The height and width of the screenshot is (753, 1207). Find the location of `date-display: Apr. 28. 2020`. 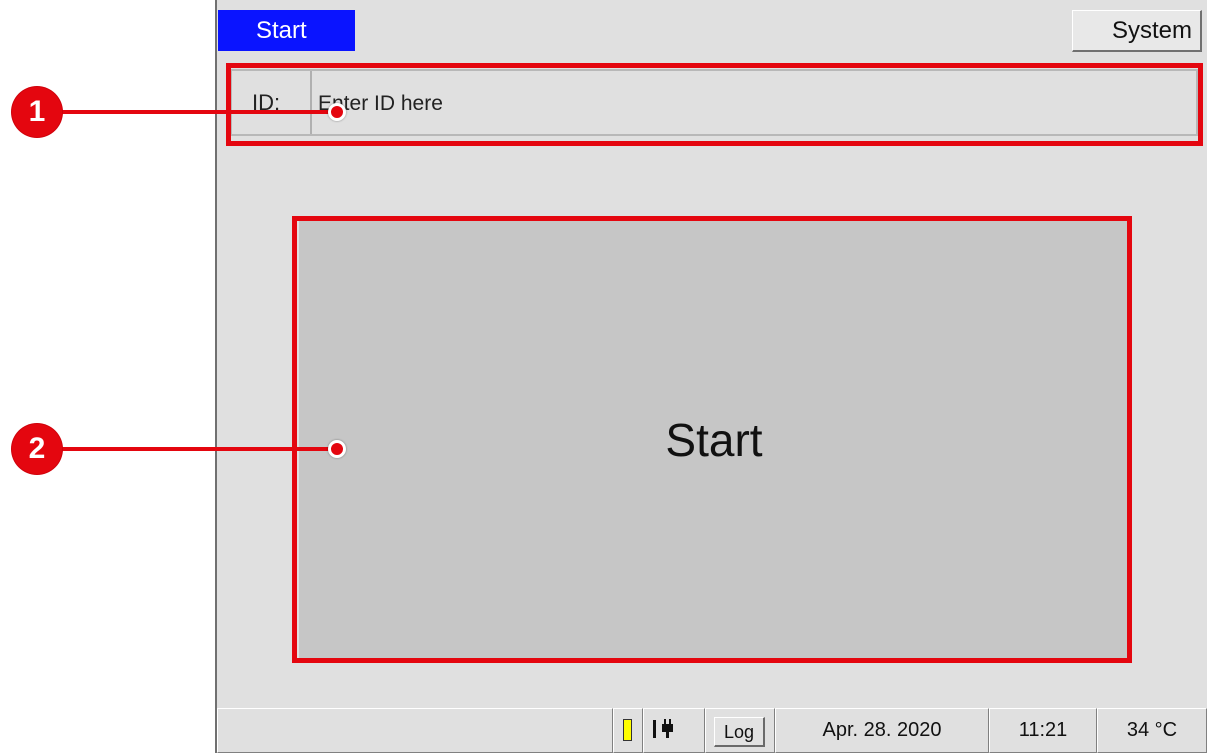

date-display: Apr. 28. 2020 is located at coordinates (882, 730).